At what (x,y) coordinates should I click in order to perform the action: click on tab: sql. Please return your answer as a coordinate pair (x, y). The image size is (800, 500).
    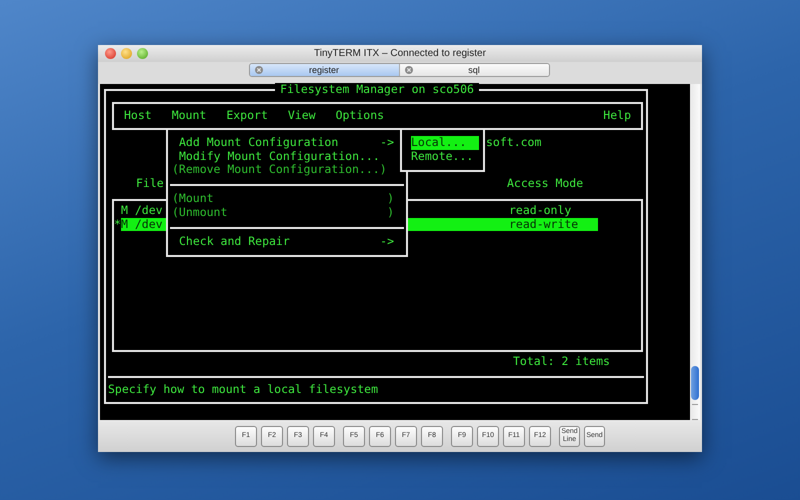
    Looking at the image, I should click on (473, 70).